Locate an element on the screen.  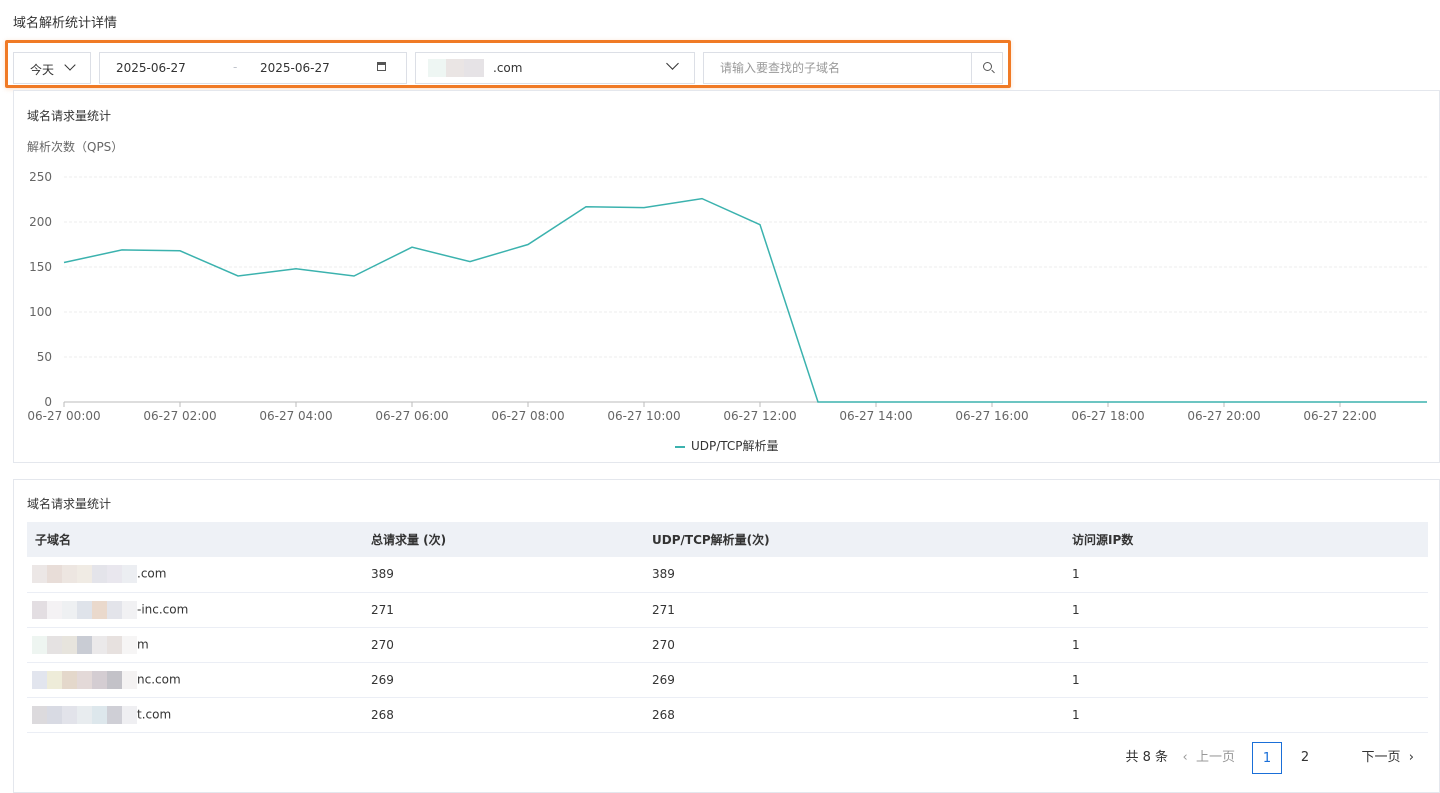
prev-page-button: ‹ 上一页 is located at coordinates (1209, 758).